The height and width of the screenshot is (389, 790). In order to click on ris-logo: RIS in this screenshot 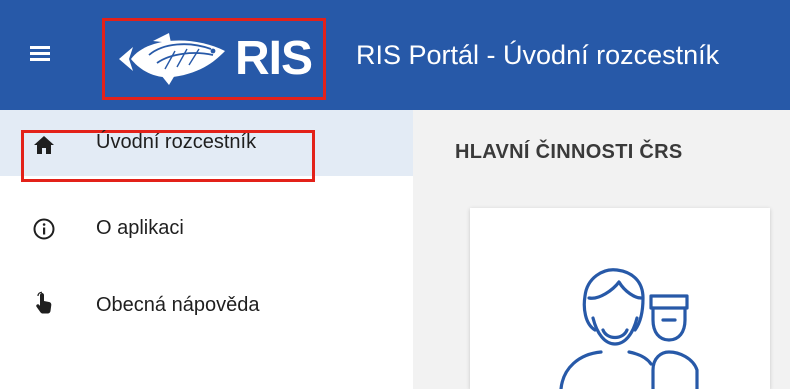, I will do `click(214, 59)`.